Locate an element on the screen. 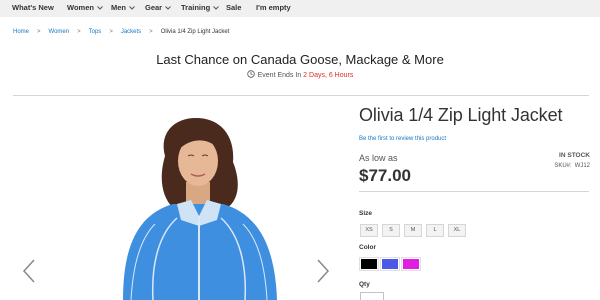  color-swatch-blue is located at coordinates (390, 264).